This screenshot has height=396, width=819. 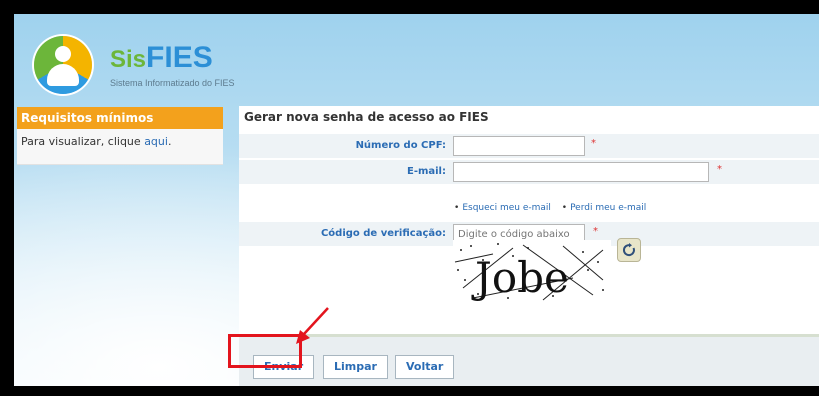 I want to click on cpf-input, so click(x=519, y=146).